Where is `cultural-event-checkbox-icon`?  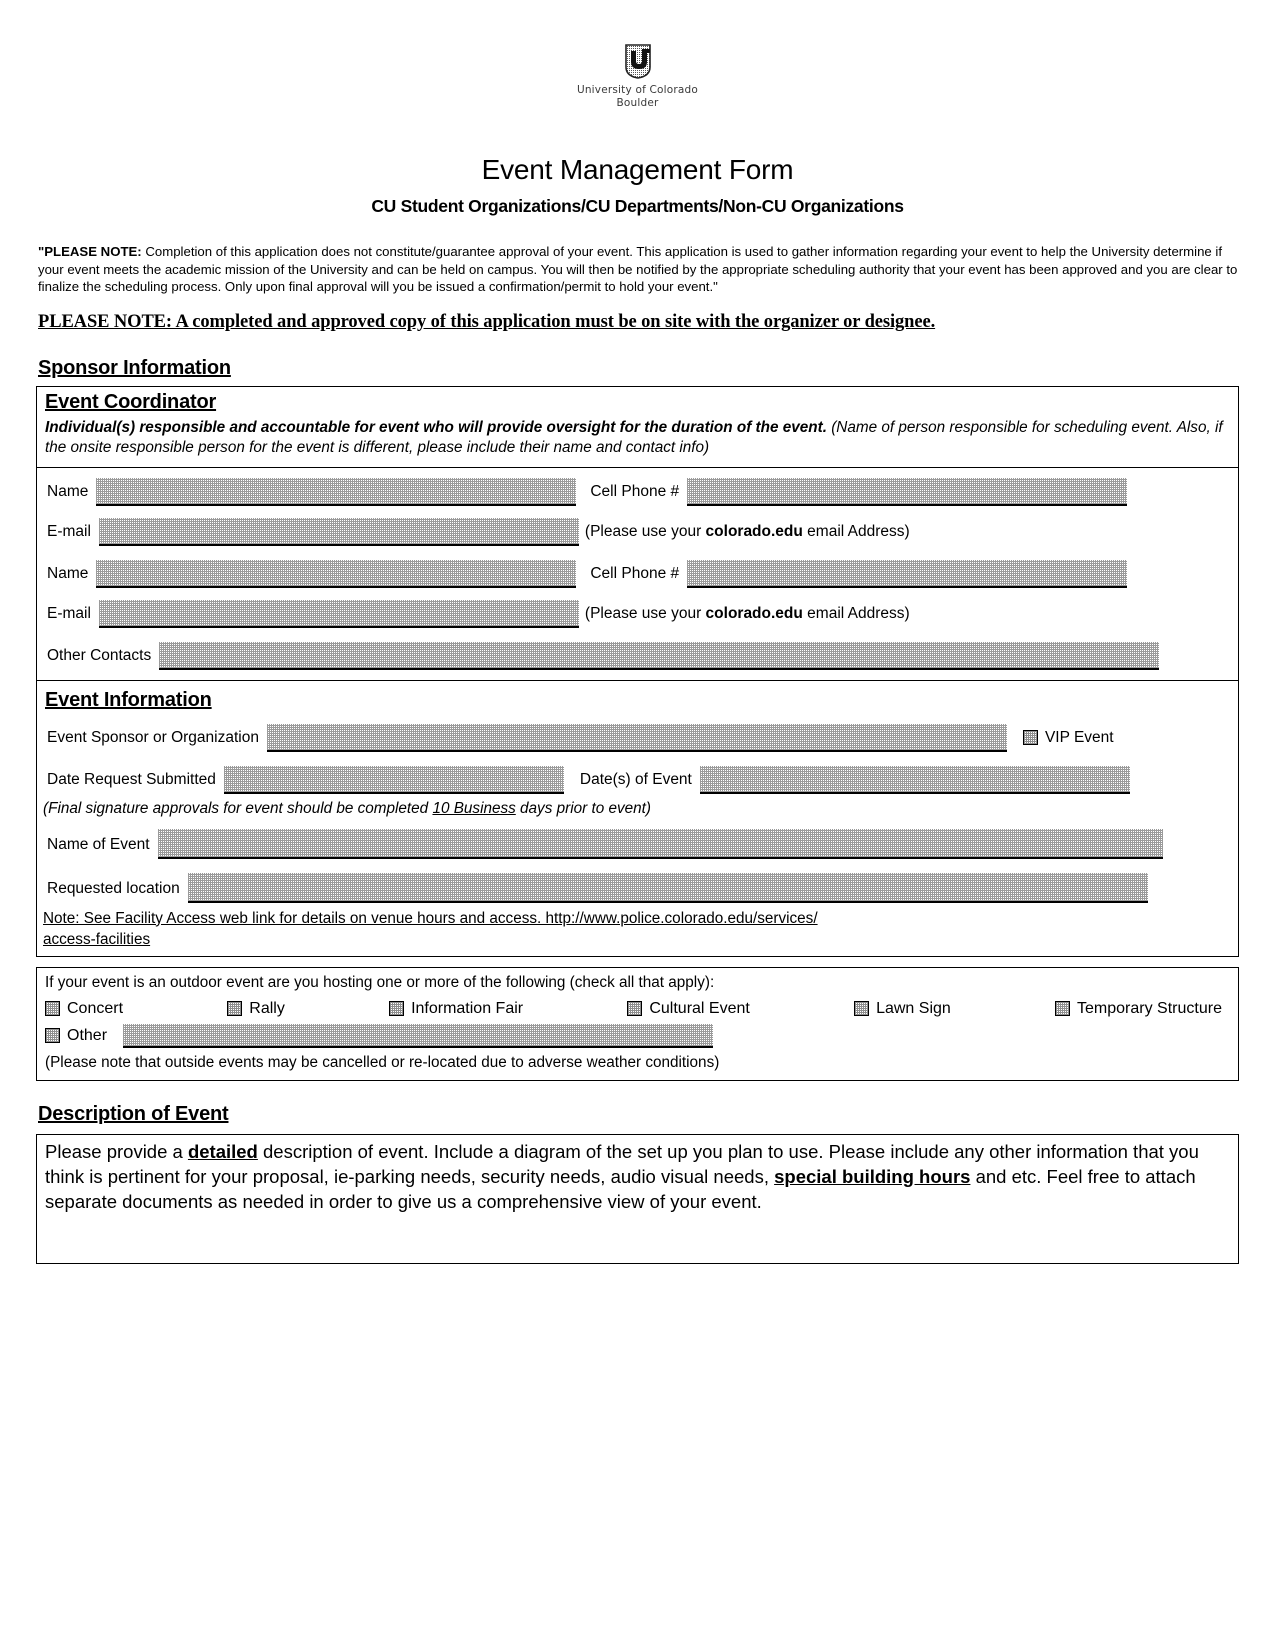
cultural-event-checkbox-icon is located at coordinates (635, 1008).